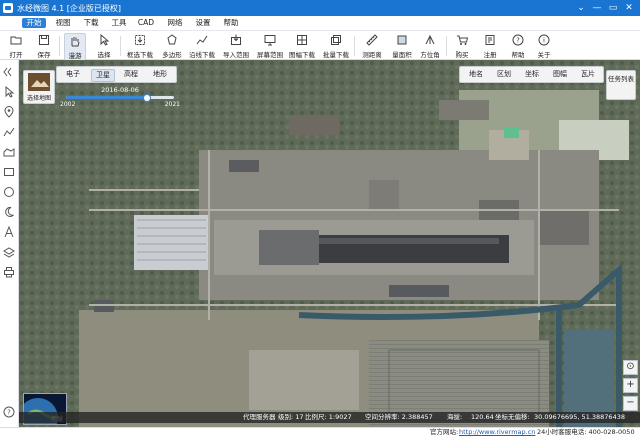 Image resolution: width=640 pixels, height=437 pixels. What do you see at coordinates (402, 40) in the screenshot?
I see `measure-area-icon` at bounding box center [402, 40].